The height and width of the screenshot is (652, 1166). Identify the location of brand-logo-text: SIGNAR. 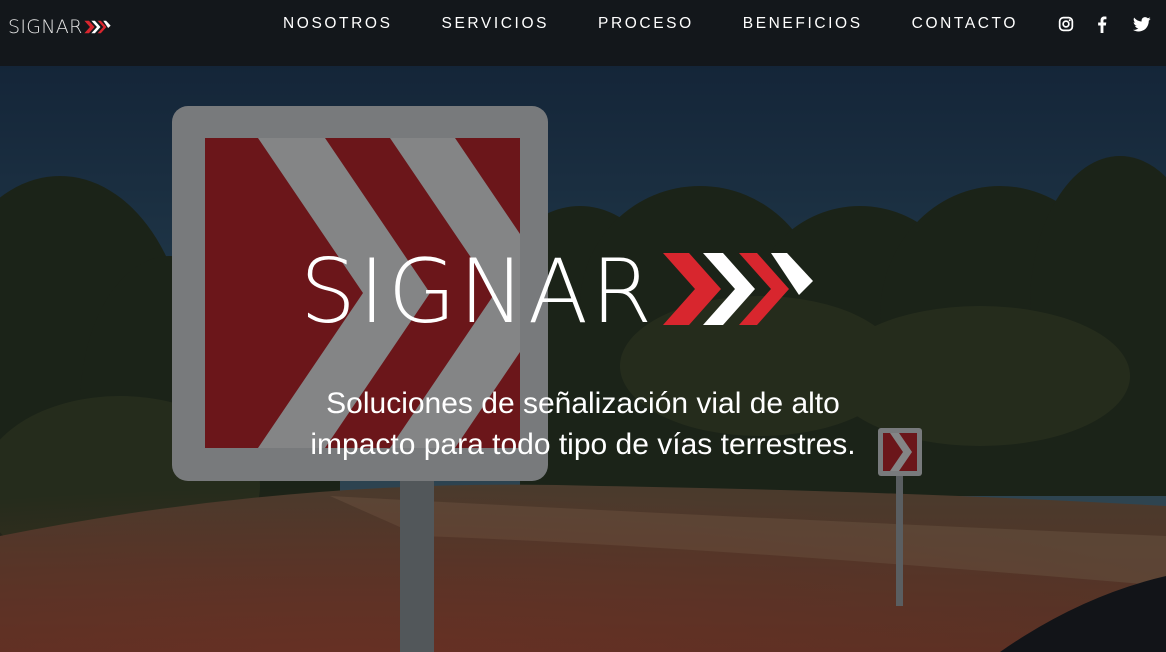
(45, 26).